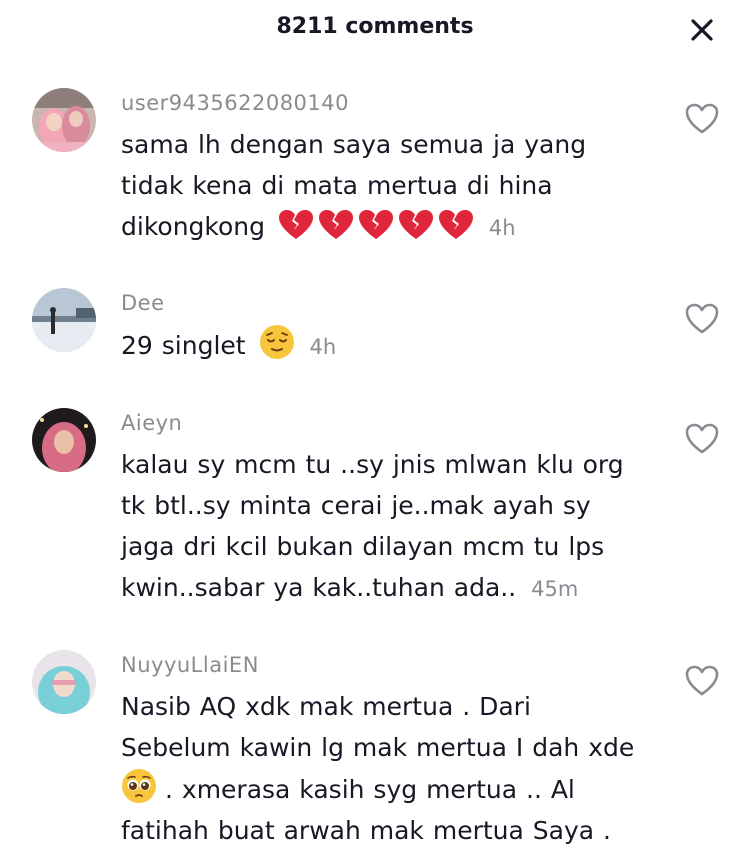  Describe the element at coordinates (139, 786) in the screenshot. I see `pleading-face-icon` at that location.